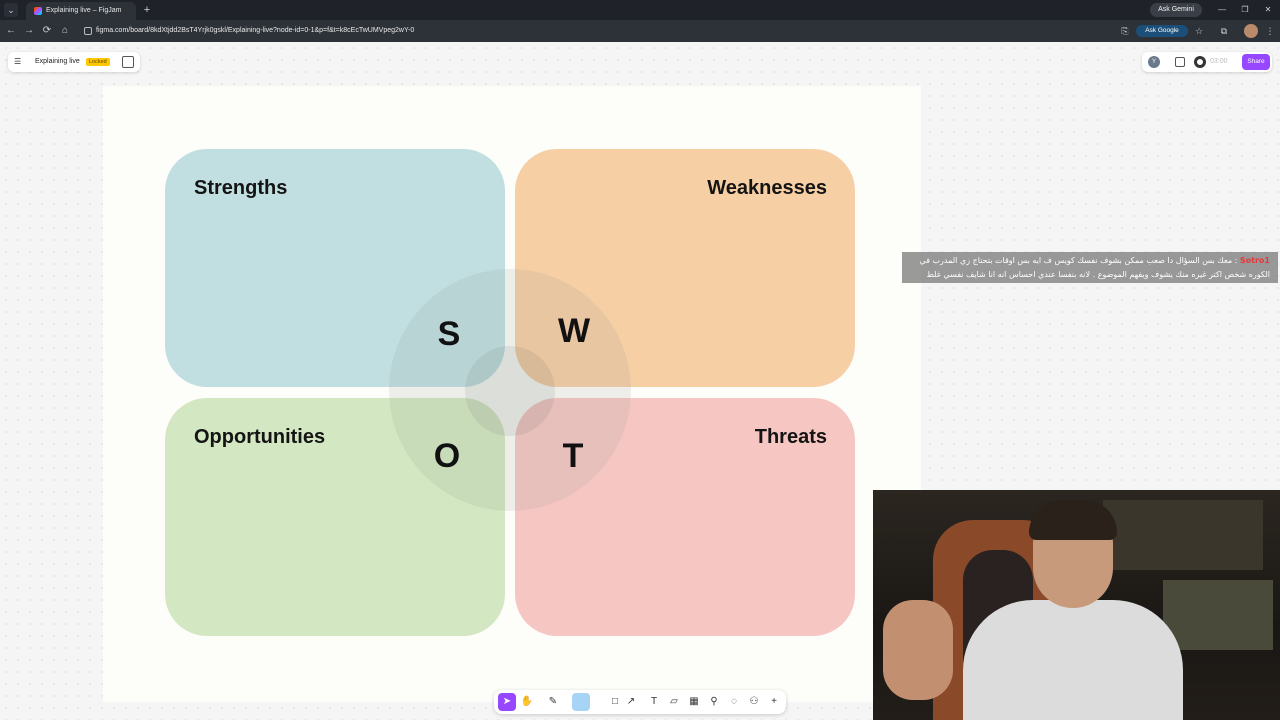  I want to click on locked-badge: Locked, so click(98, 62).